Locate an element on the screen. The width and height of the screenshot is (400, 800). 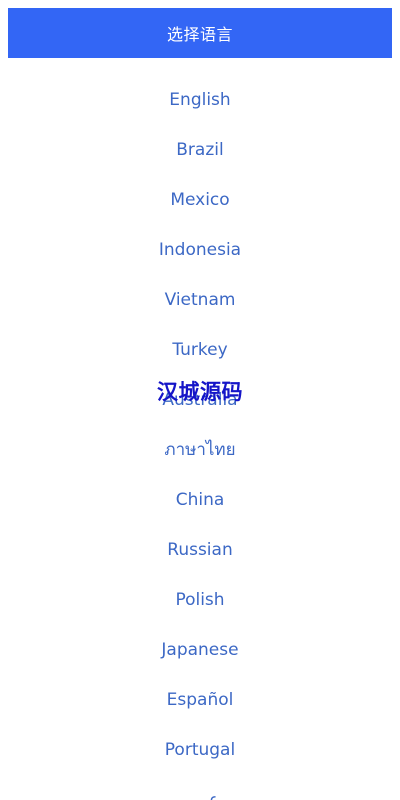
language-option-espanol: Español is located at coordinates (200, 700).